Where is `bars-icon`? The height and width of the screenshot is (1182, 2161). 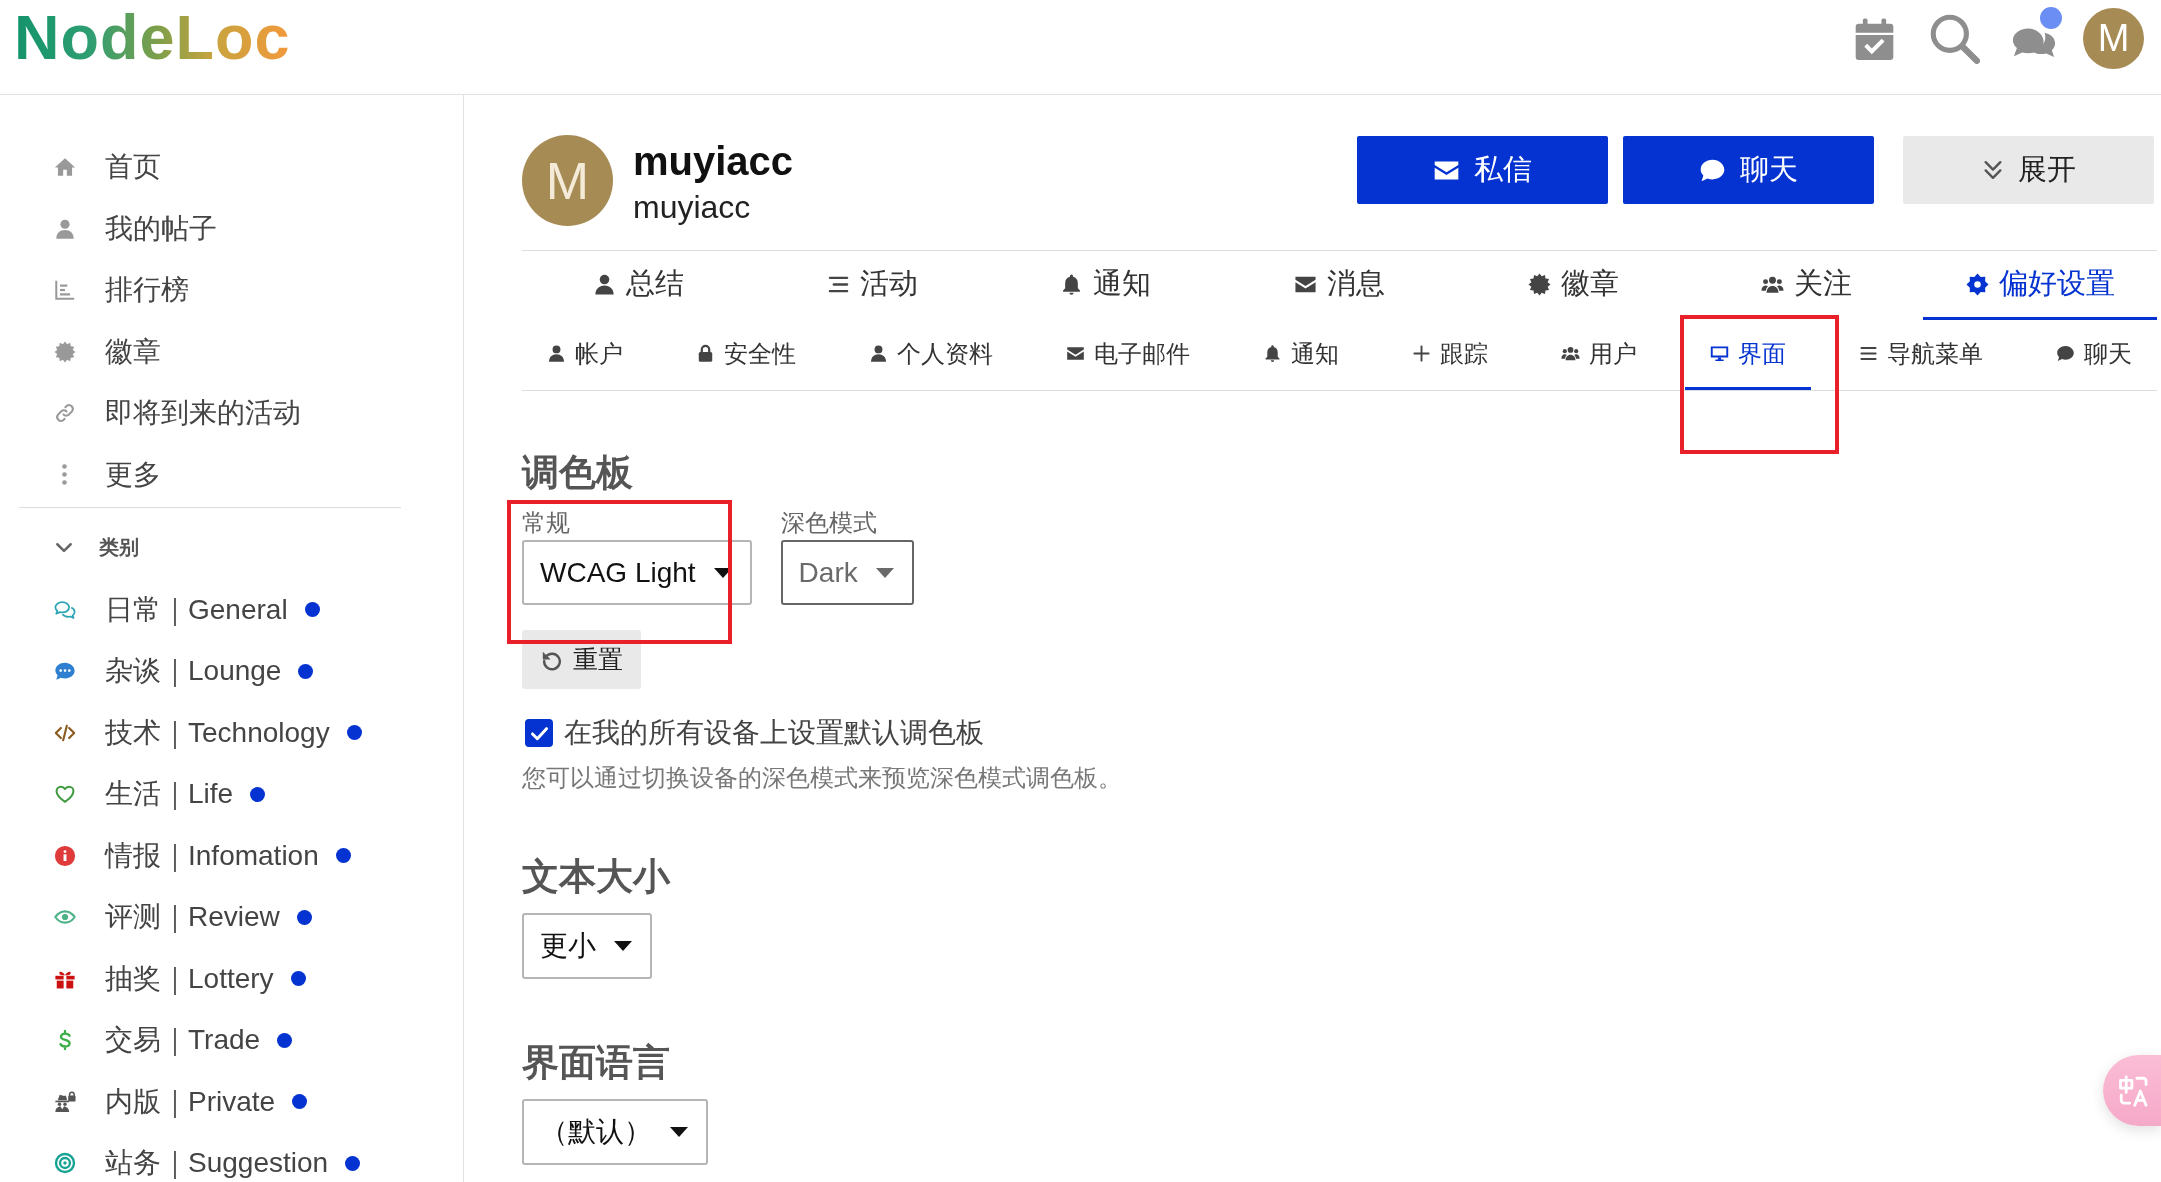 bars-icon is located at coordinates (1868, 353).